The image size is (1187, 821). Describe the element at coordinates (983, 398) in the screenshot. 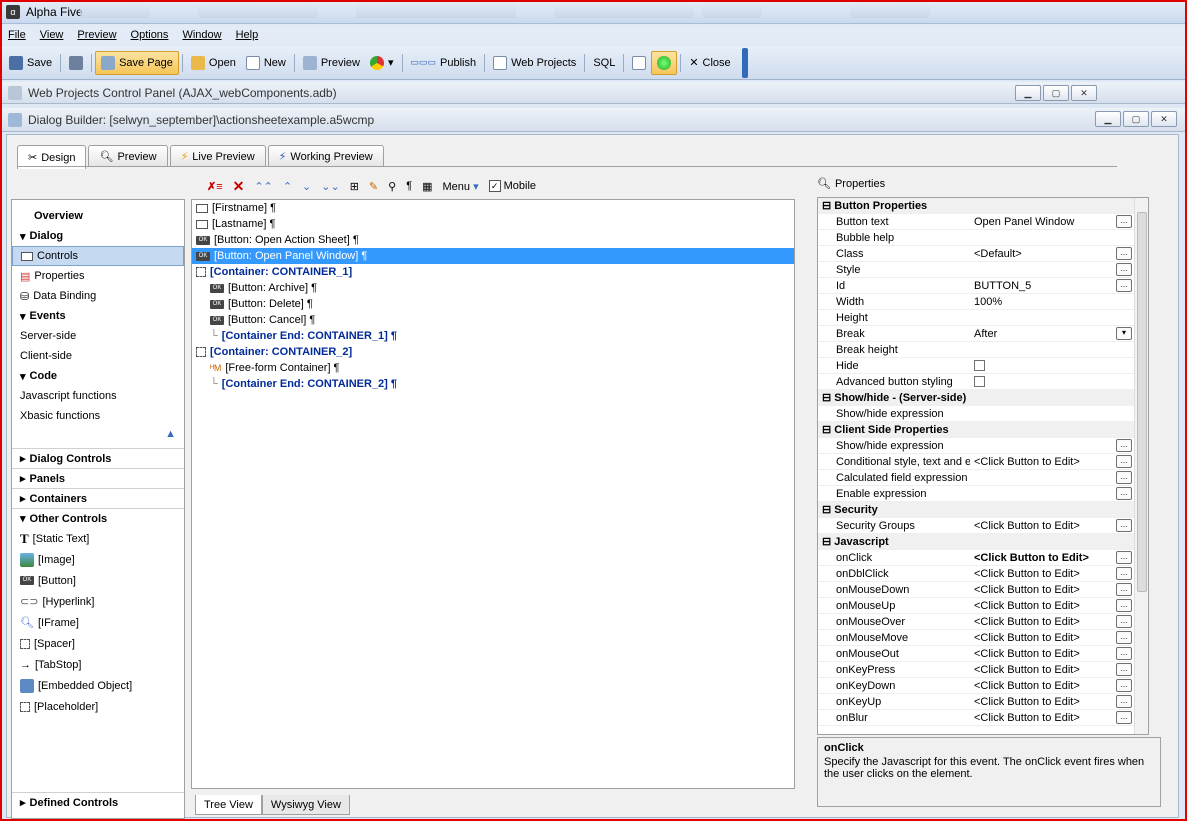

I see `property-category: ⊟ Show/hide - (Server-side)` at that location.